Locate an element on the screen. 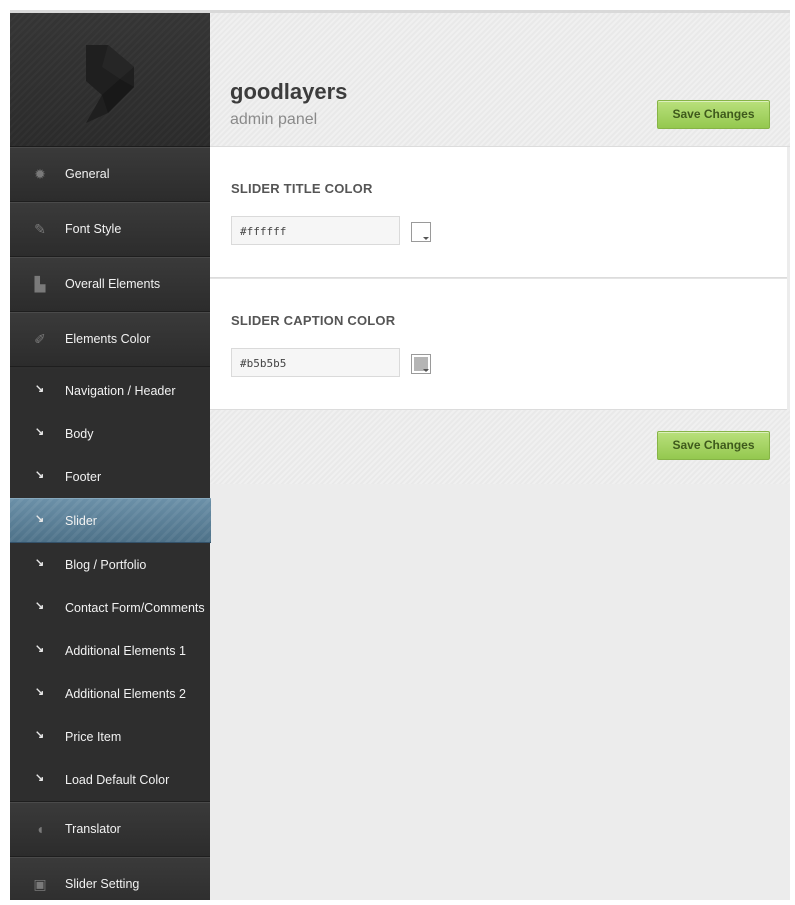  sidebar-subitem-navigation-header: ↘ Navigation / Header is located at coordinates (110, 390).